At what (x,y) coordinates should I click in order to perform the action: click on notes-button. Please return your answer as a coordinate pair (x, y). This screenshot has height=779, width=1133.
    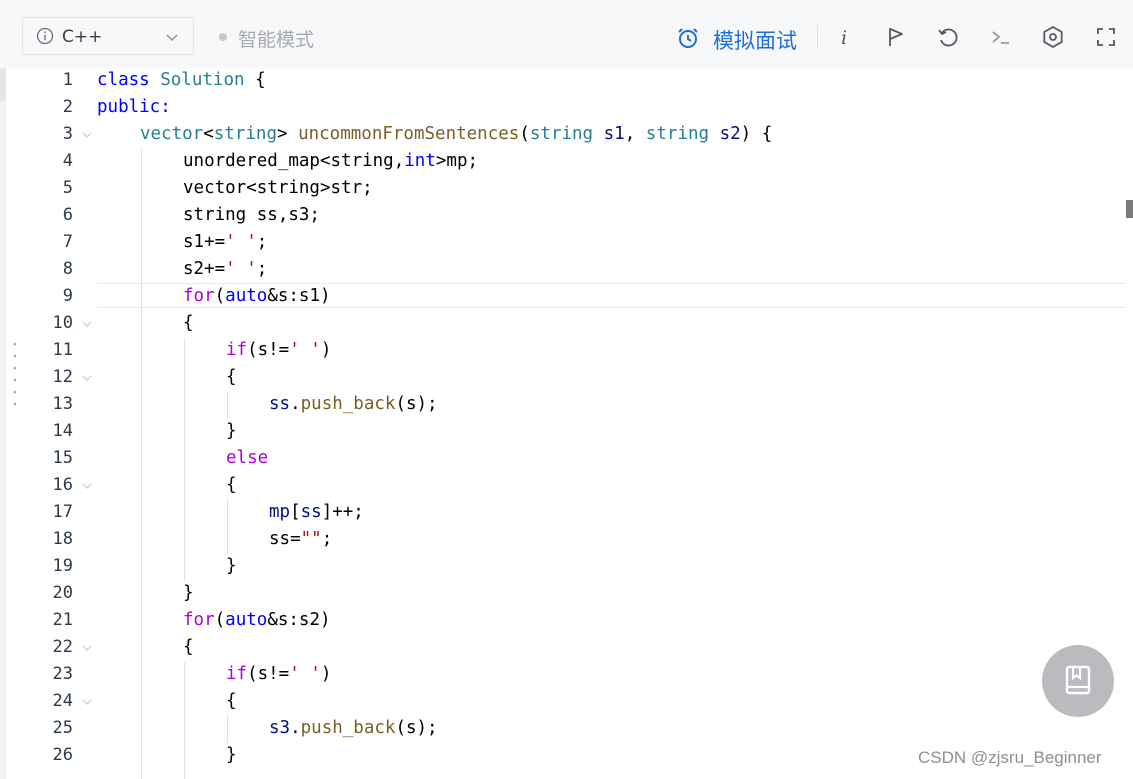
    Looking at the image, I should click on (1078, 681).